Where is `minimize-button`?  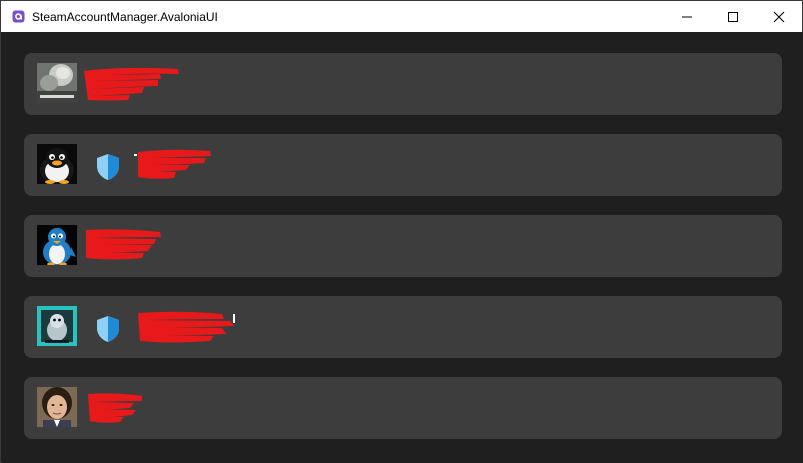
minimize-button is located at coordinates (687, 16).